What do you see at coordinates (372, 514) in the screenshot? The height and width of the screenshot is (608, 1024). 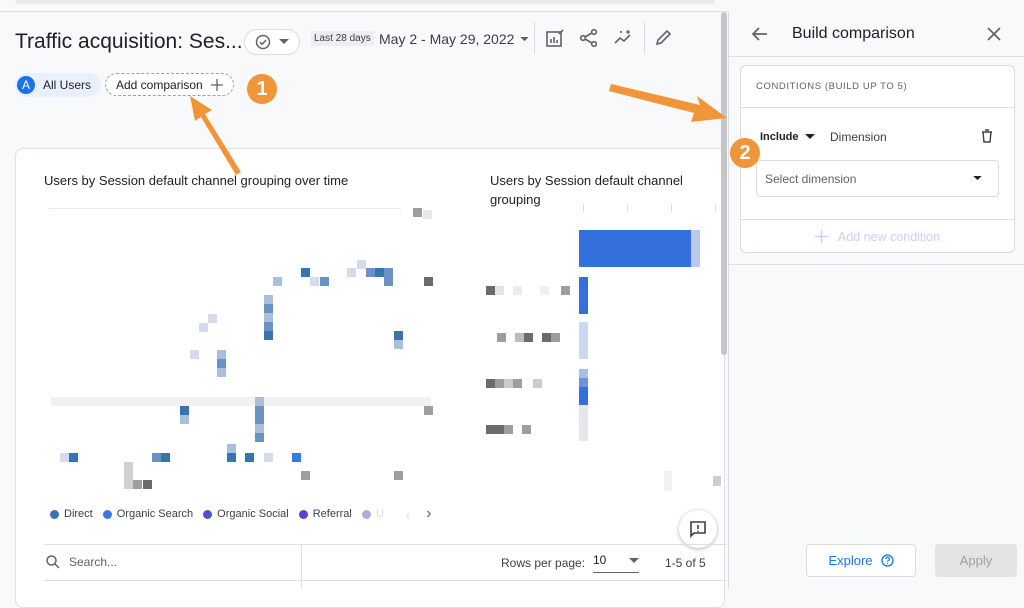 I see `legend-item: U` at bounding box center [372, 514].